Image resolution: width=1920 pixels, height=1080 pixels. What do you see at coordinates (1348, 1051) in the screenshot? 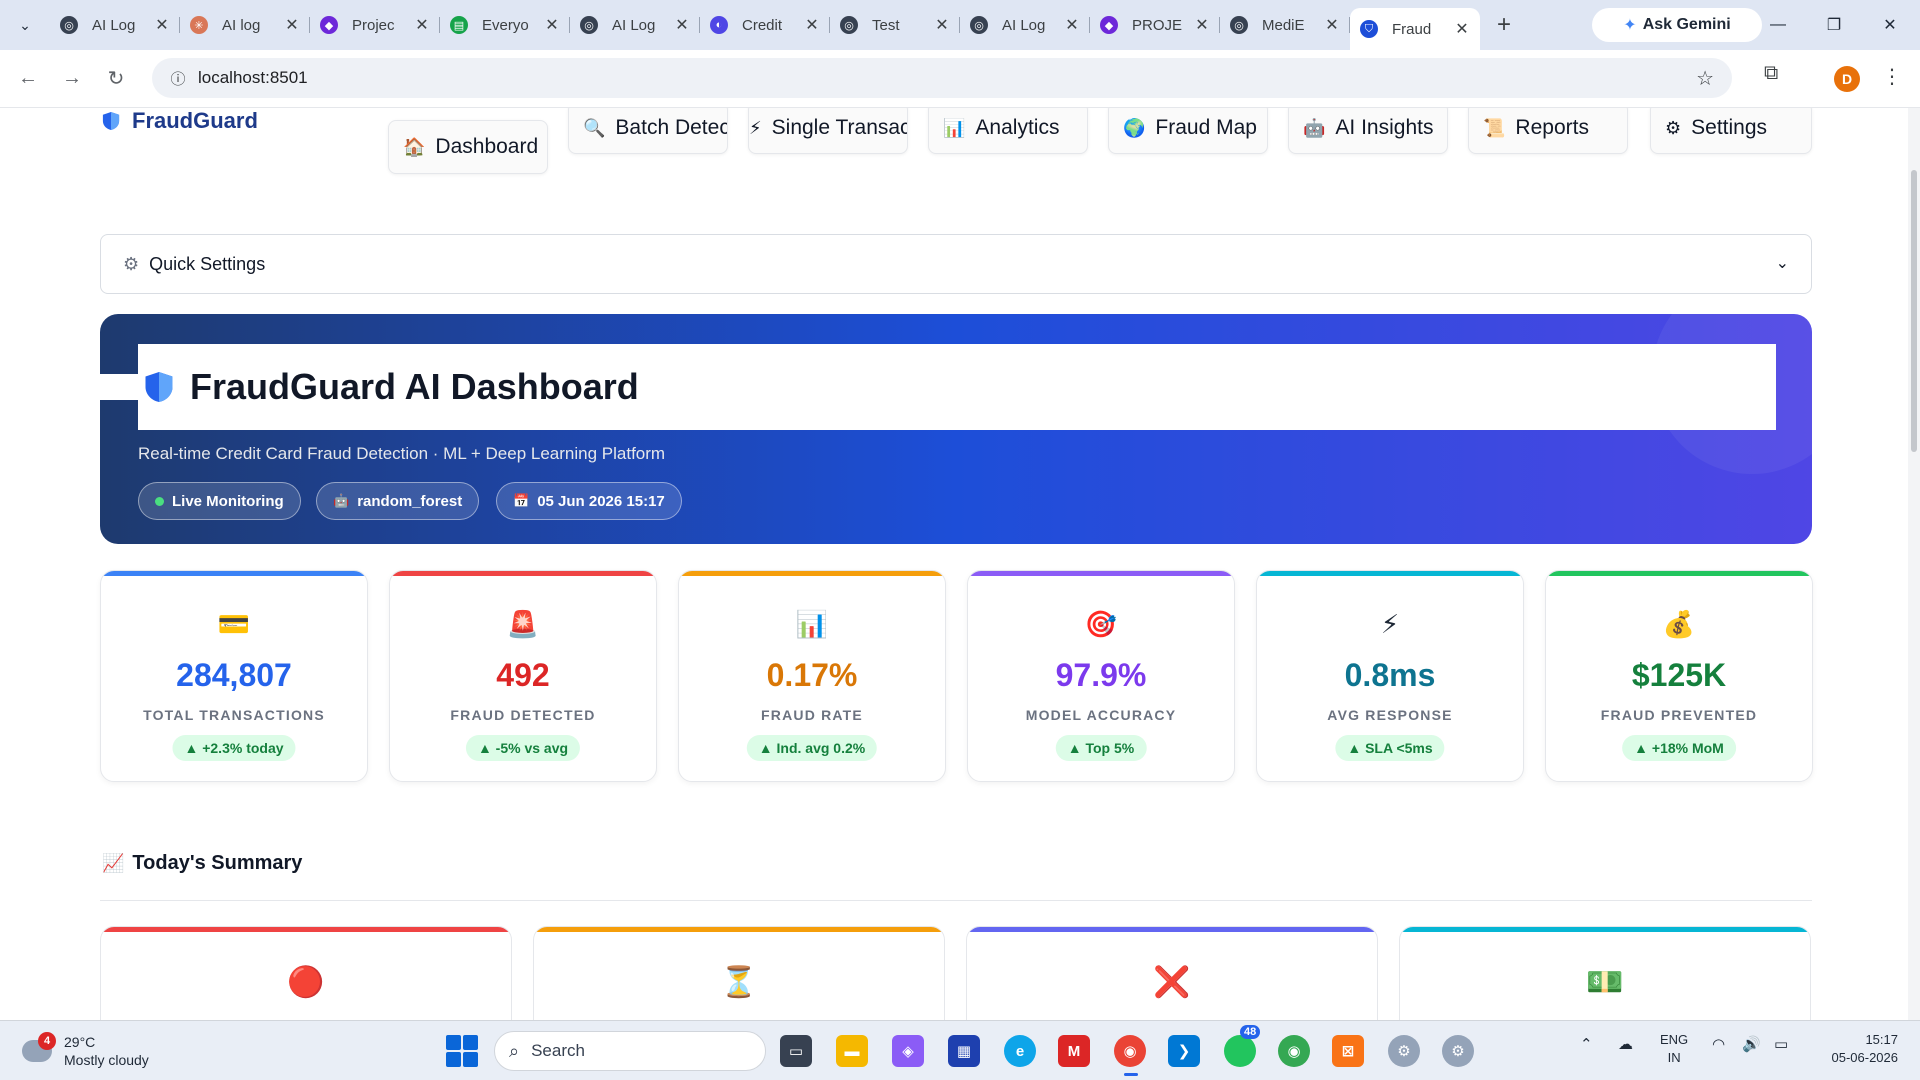
I see `xampp-icon: ⊠` at bounding box center [1348, 1051].